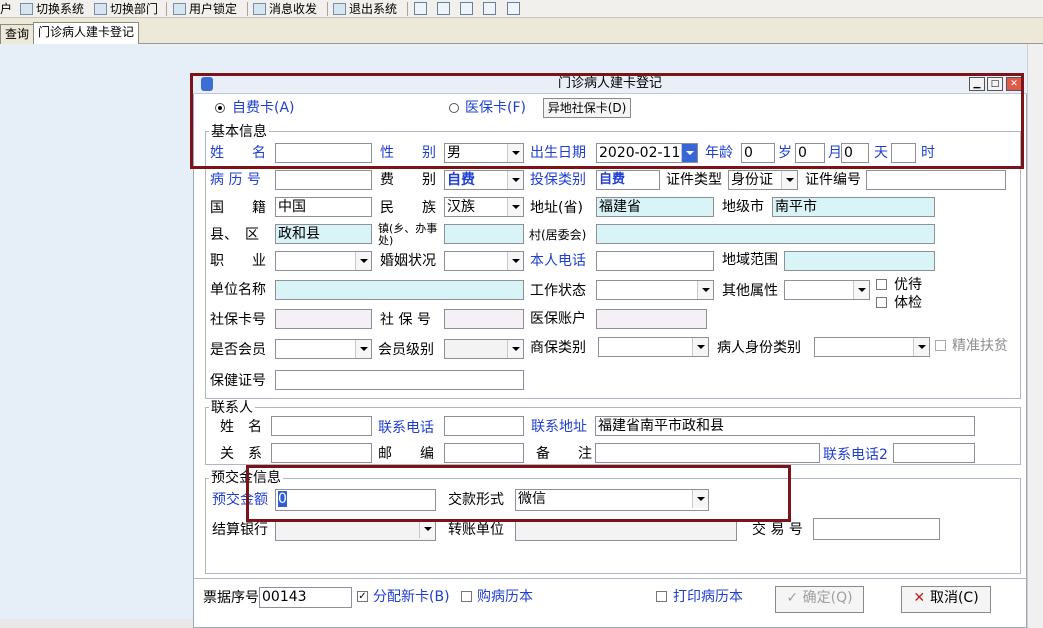 This screenshot has width=1043, height=628. What do you see at coordinates (443, 8) in the screenshot?
I see `tool-icon` at bounding box center [443, 8].